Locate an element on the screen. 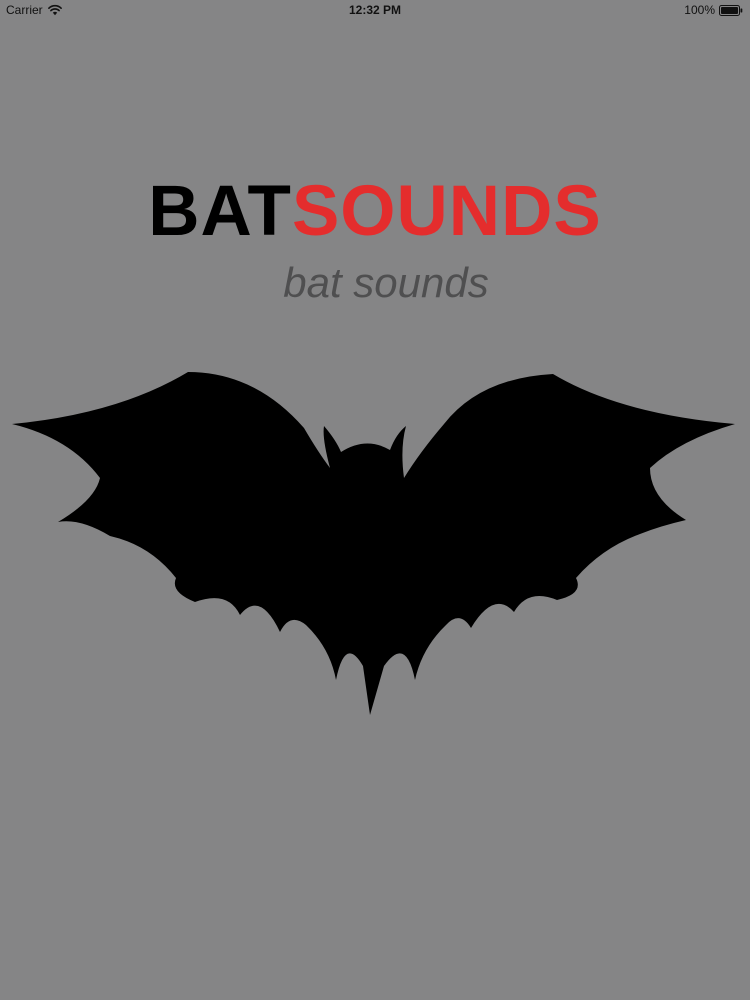  app-title-logo: BATSOUNDS is located at coordinates (375, 211).